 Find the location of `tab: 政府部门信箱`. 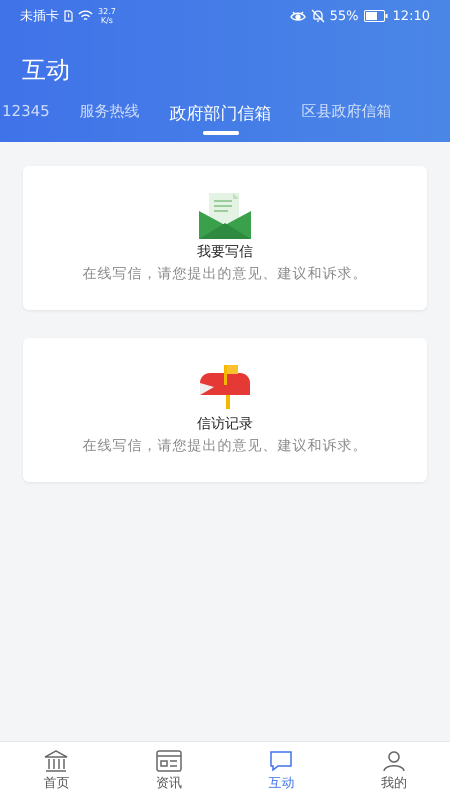

tab: 政府部门信箱 is located at coordinates (221, 119).